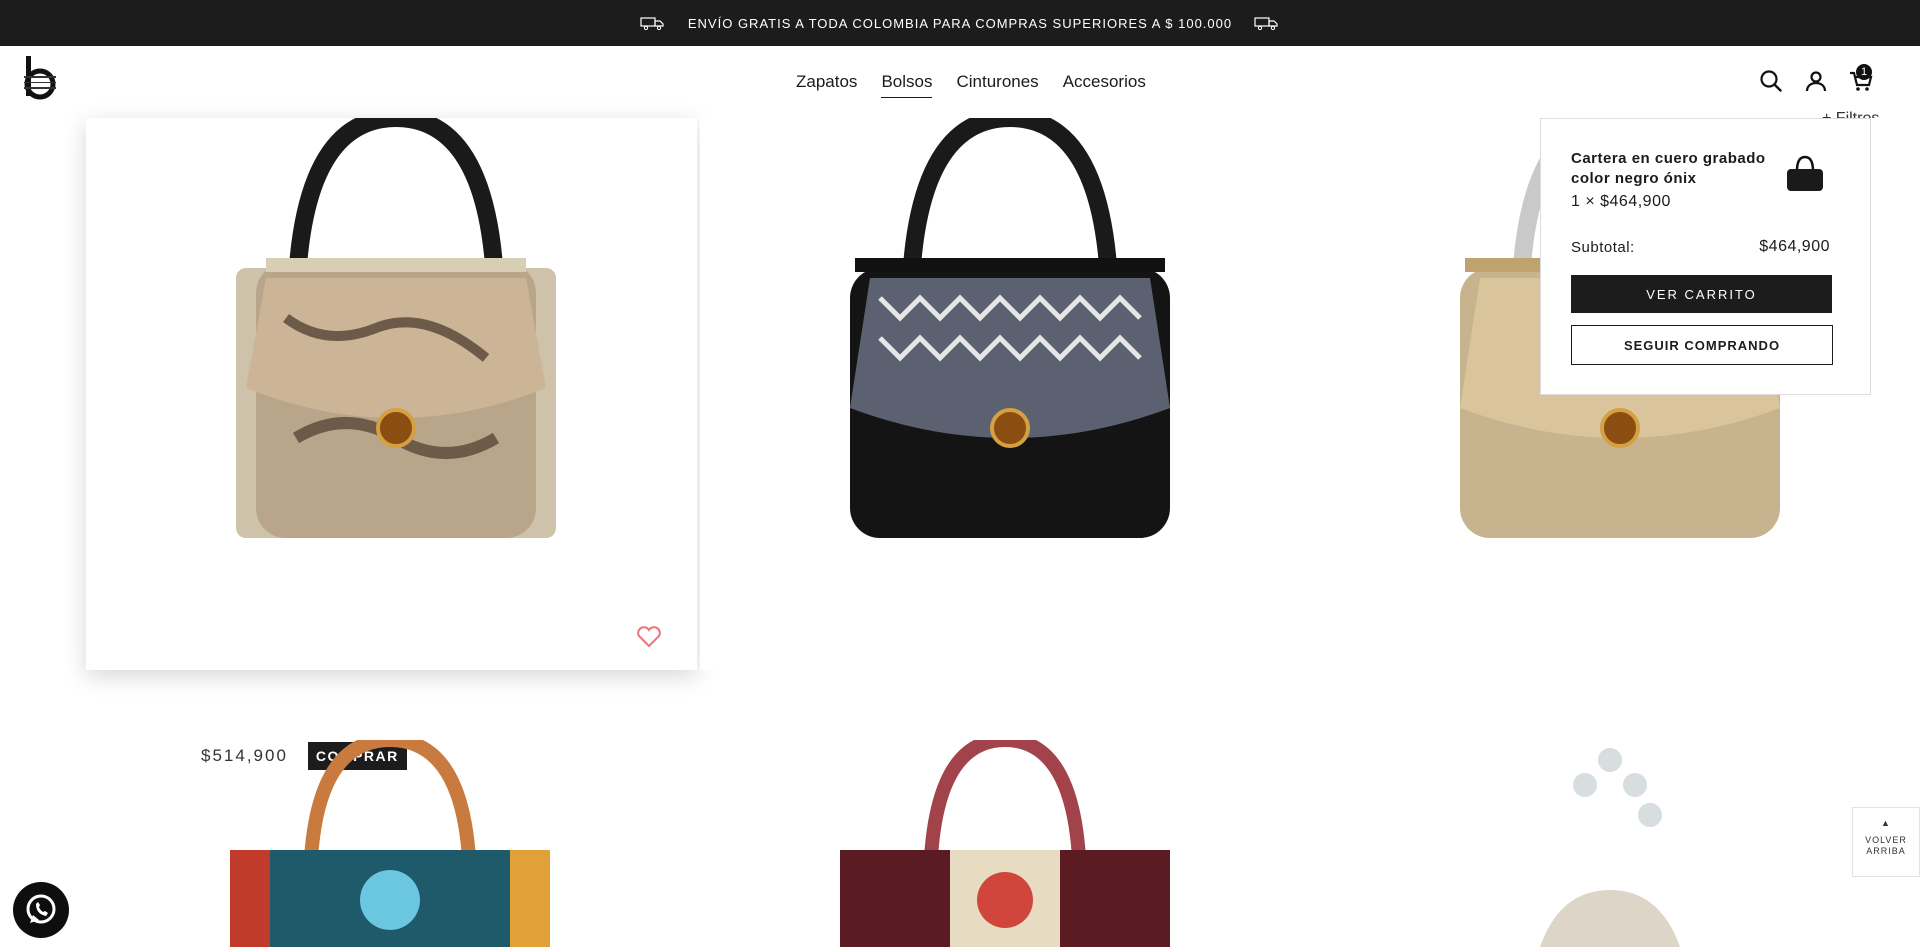  Describe the element at coordinates (1702, 345) in the screenshot. I see `continue-shopping-button: SEGUIR COMPRANDO` at that location.